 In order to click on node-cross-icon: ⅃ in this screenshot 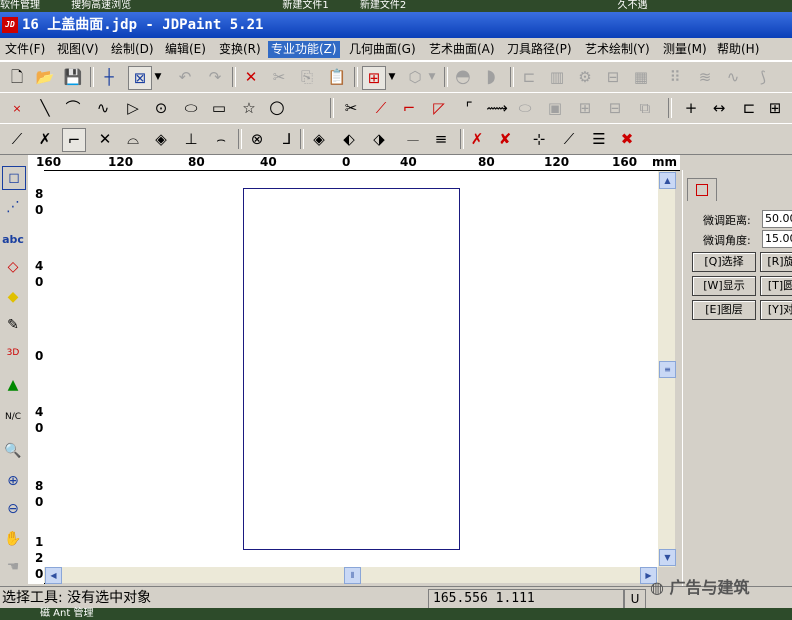, I will do `click(287, 139)`.